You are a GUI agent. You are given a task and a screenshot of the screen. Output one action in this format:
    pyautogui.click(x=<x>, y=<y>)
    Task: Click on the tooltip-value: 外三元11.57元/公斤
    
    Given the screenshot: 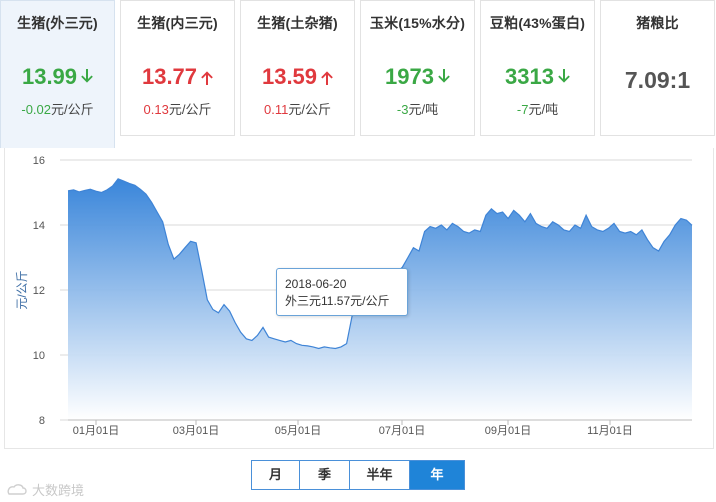 What is the action you would take?
    pyautogui.click(x=337, y=301)
    